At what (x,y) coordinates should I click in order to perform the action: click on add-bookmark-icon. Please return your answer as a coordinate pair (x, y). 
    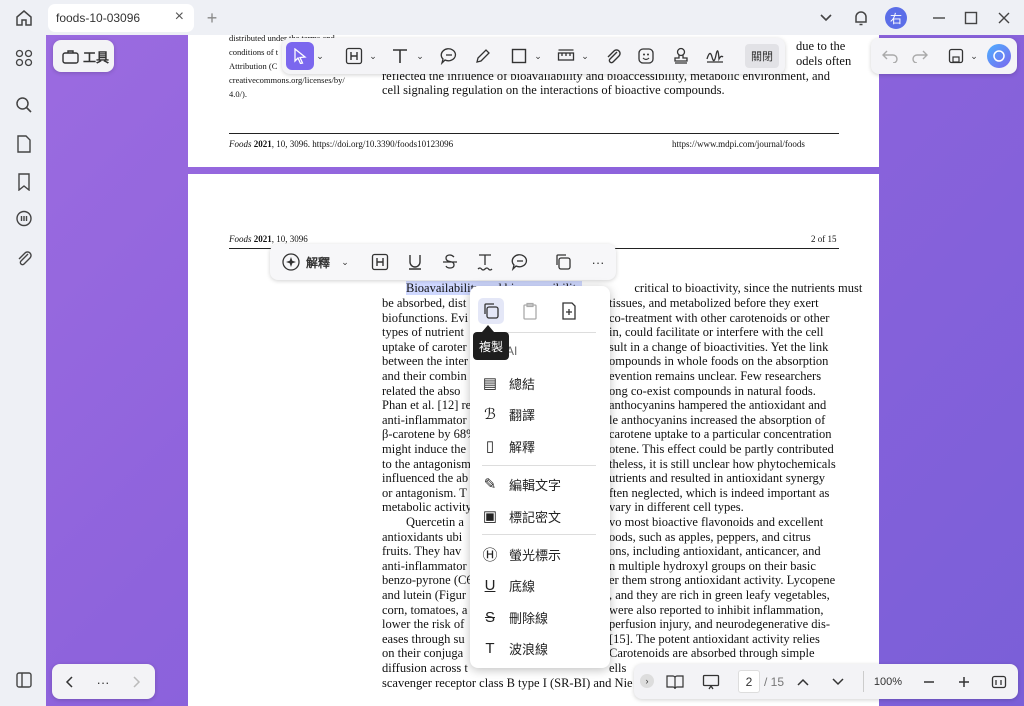
    Looking at the image, I should click on (569, 311).